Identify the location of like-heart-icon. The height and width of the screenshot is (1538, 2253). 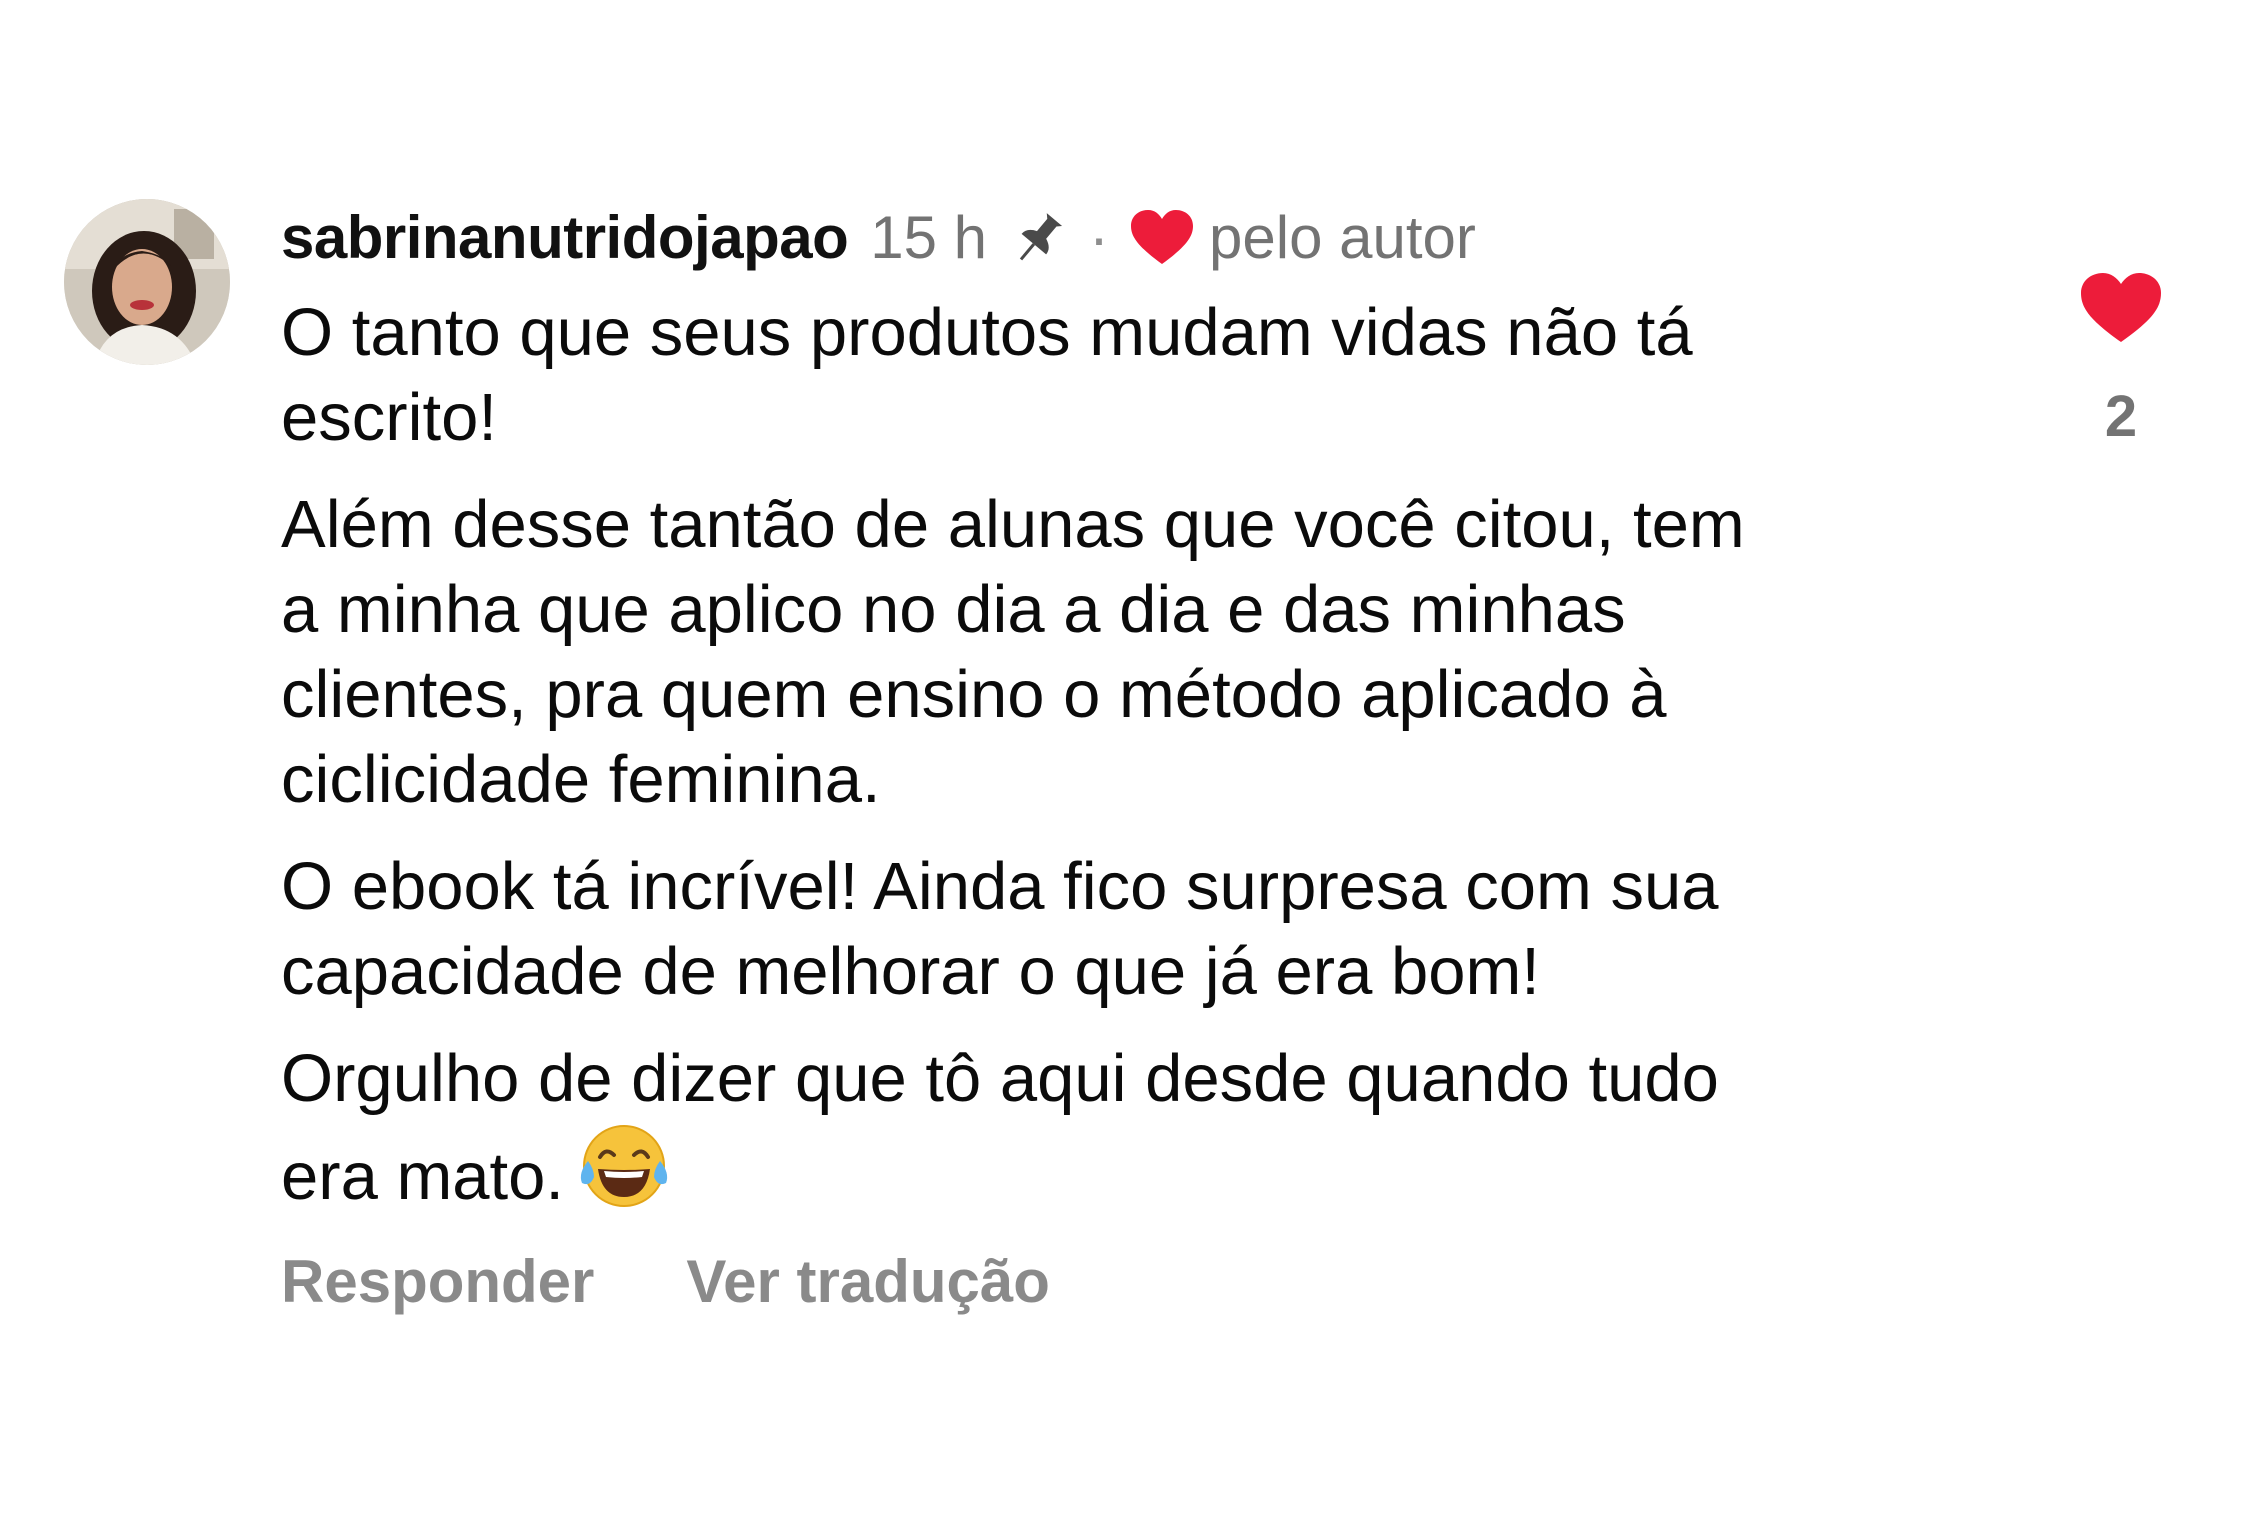
(2121, 308).